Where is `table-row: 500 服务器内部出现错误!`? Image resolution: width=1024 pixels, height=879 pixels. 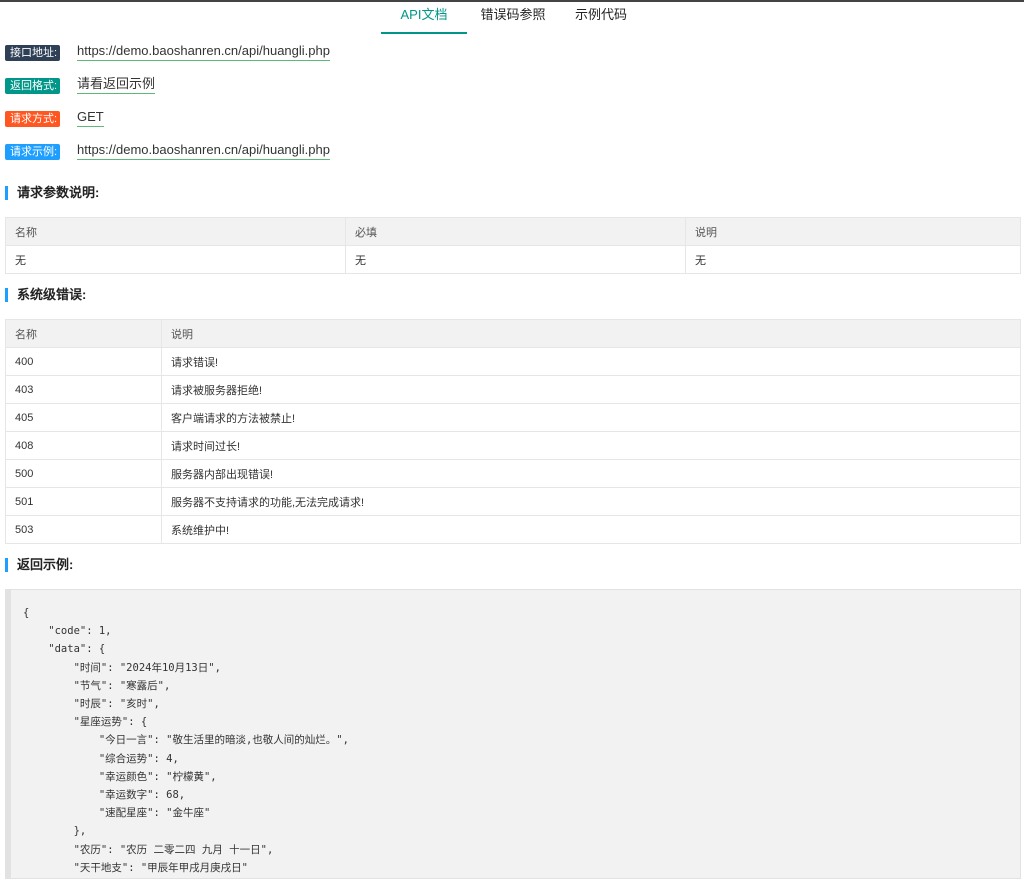
table-row: 500 服务器内部出现错误! is located at coordinates (513, 473).